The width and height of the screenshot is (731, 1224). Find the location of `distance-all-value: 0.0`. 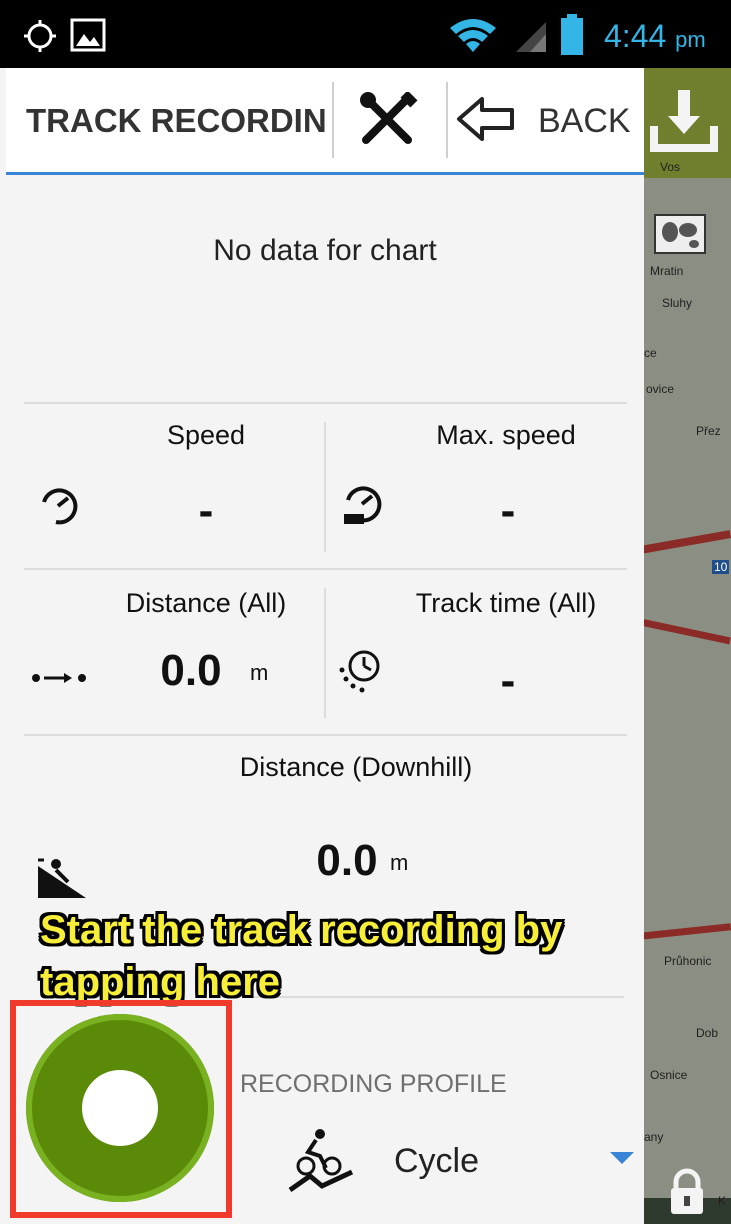

distance-all-value: 0.0 is located at coordinates (191, 670).